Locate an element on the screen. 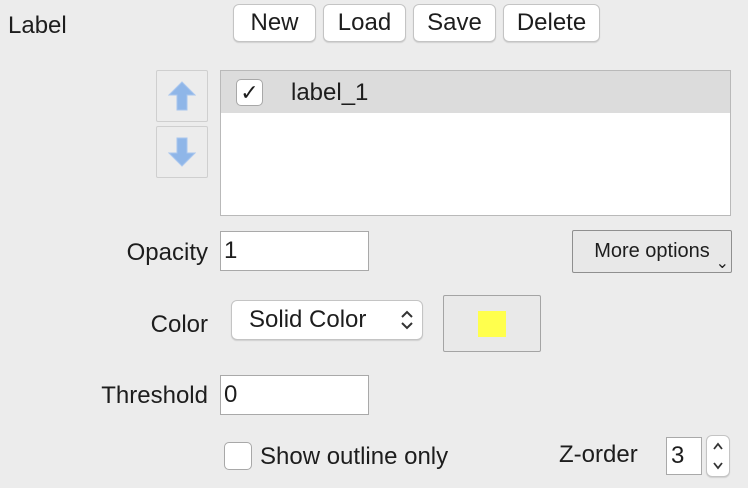 The width and height of the screenshot is (748, 488). zorder-label: Z-order is located at coordinates (598, 454).